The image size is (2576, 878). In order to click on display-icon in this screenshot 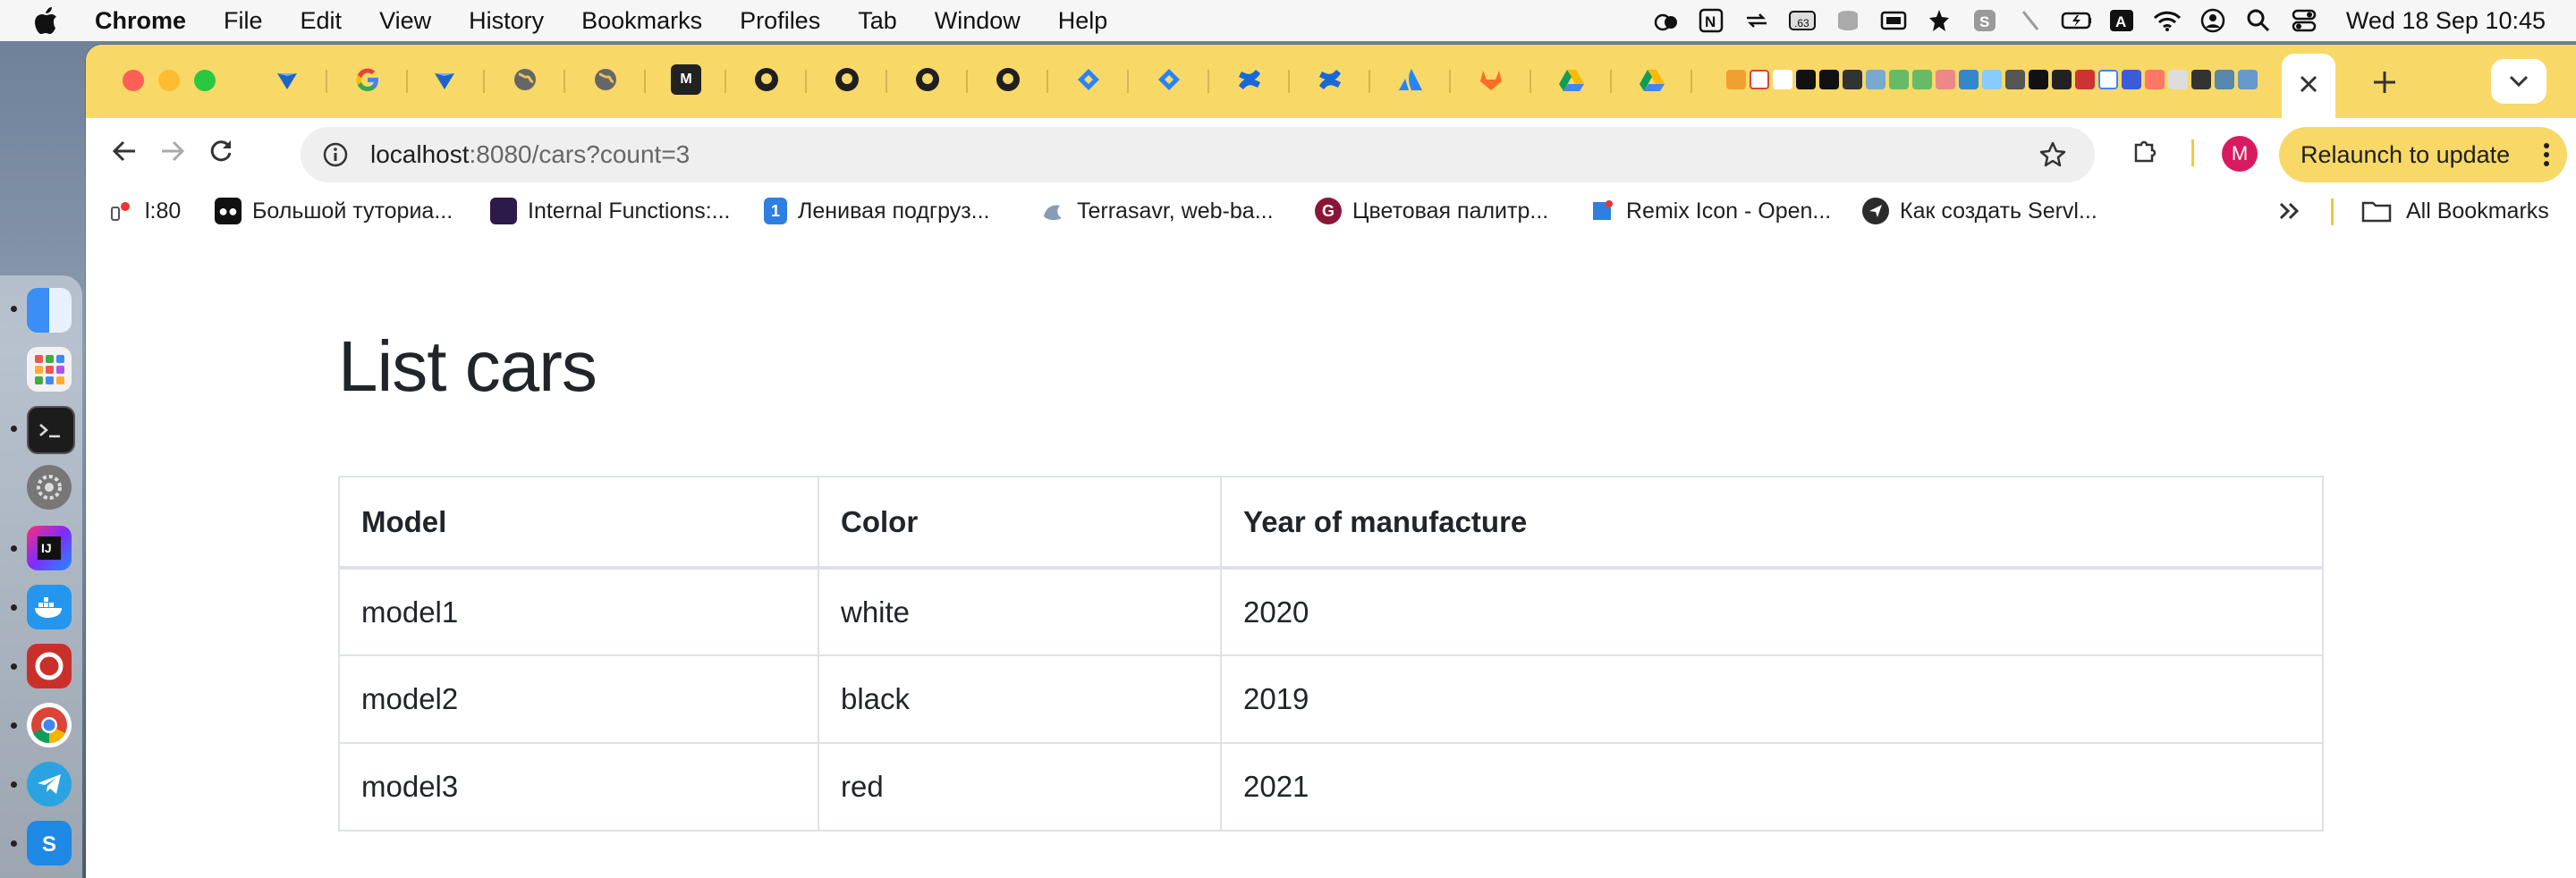, I will do `click(1893, 21)`.